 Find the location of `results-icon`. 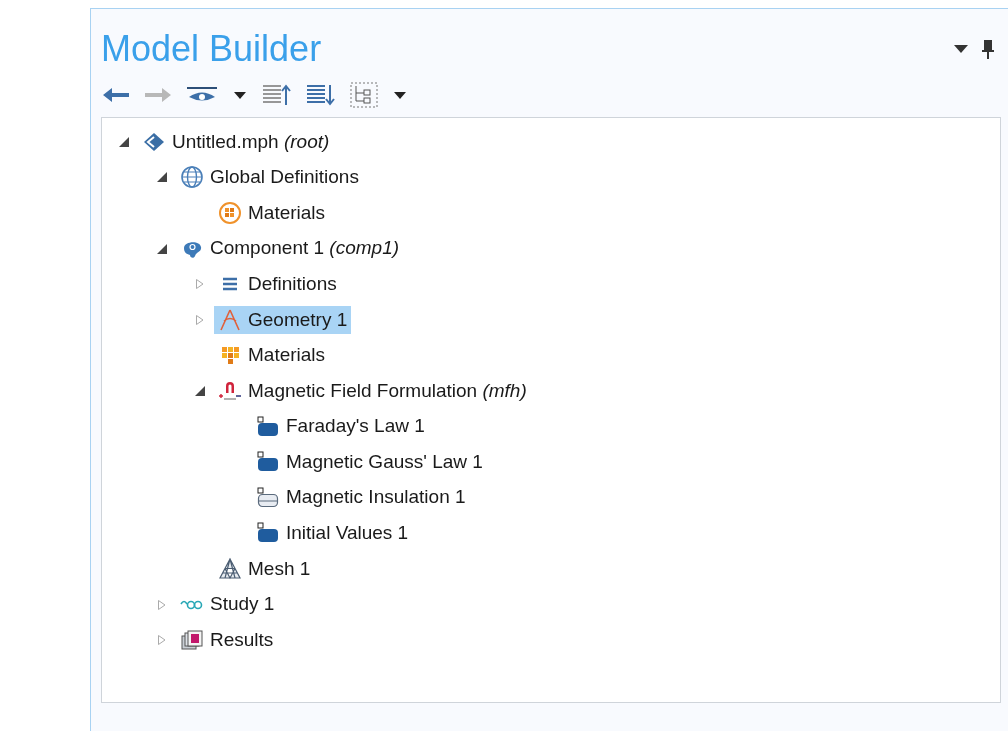

results-icon is located at coordinates (192, 640).